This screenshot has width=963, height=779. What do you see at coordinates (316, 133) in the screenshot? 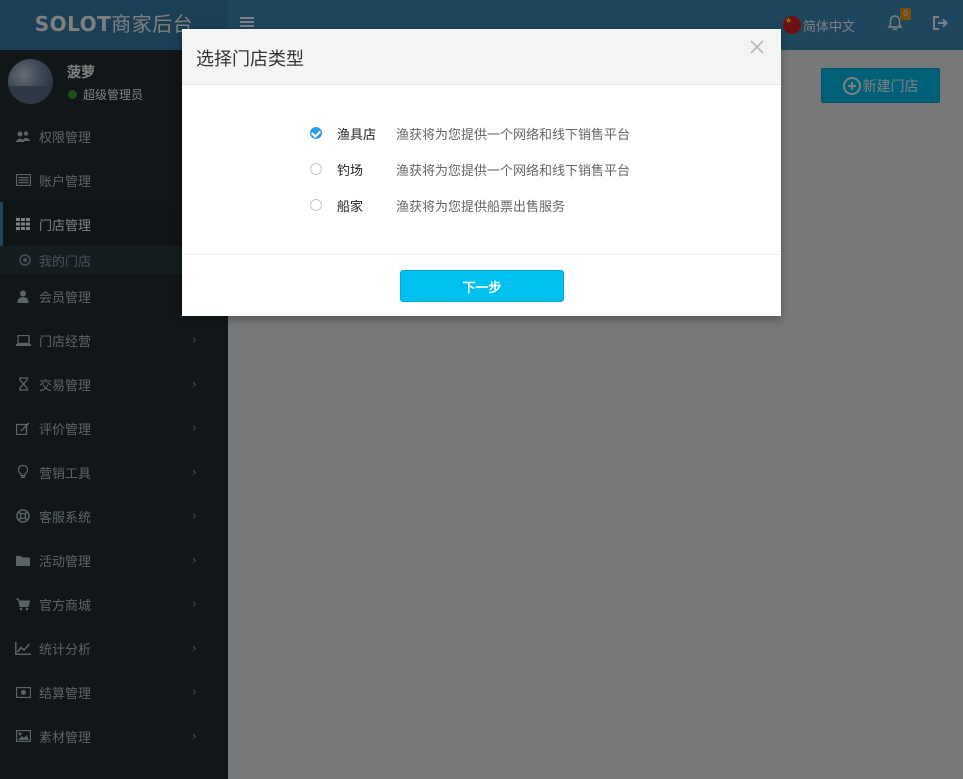
I see `radio-checked-icon` at bounding box center [316, 133].